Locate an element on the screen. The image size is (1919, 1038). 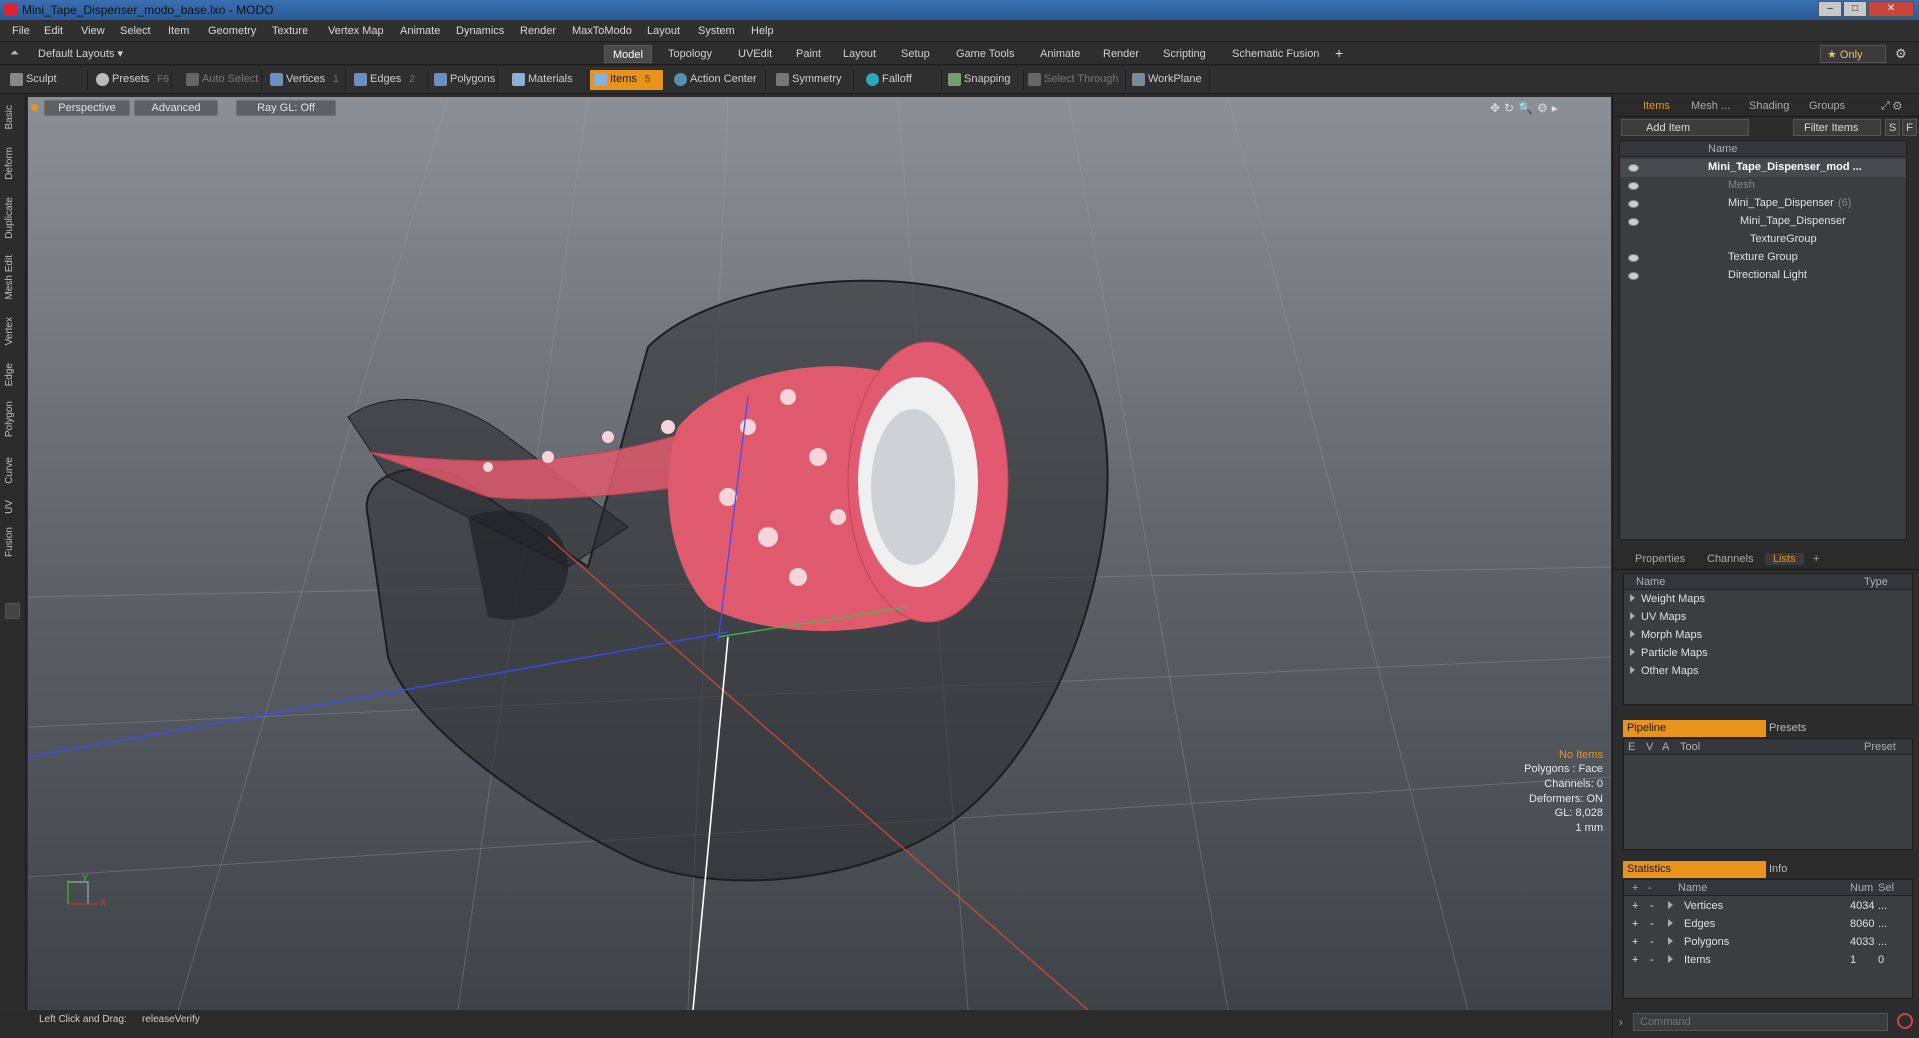
vtab-deform: Deform is located at coordinates (9, 163).